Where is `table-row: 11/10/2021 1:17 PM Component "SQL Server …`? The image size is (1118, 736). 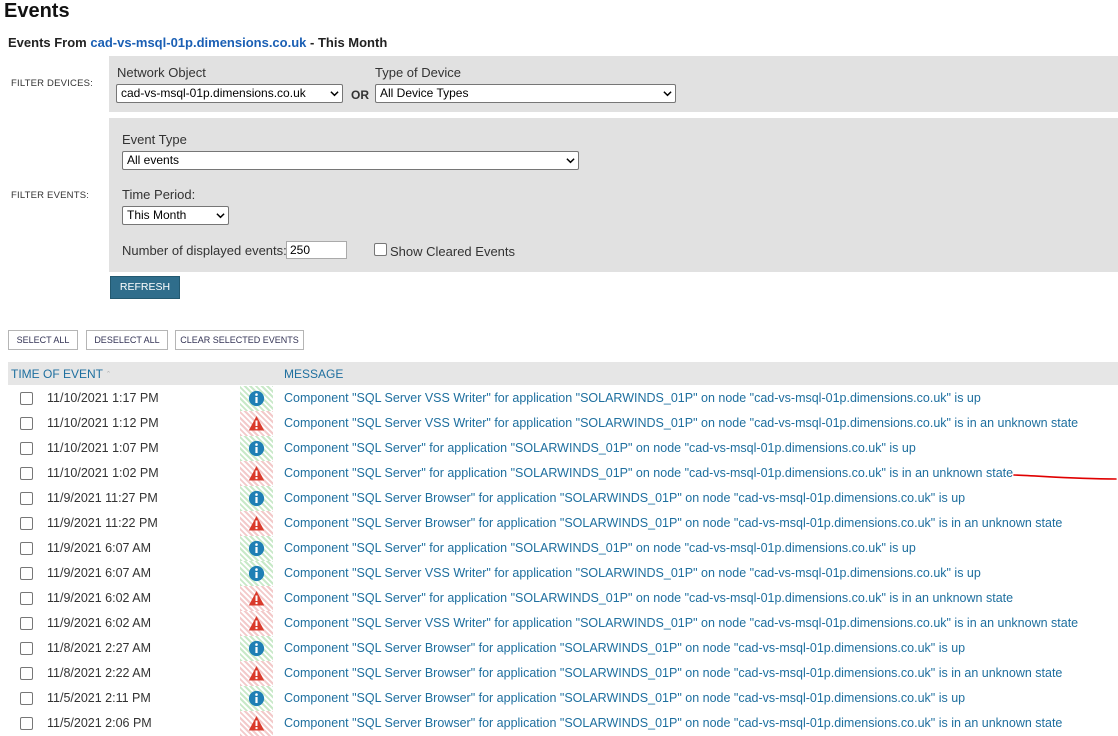 table-row: 11/10/2021 1:17 PM Component "SQL Server … is located at coordinates (563, 398).